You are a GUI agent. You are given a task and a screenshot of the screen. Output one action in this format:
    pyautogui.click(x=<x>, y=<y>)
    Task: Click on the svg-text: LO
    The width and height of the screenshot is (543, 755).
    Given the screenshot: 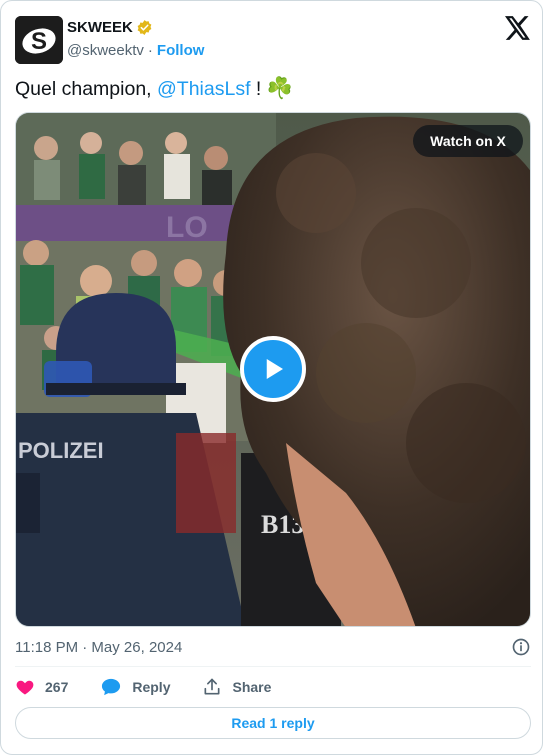 What is the action you would take?
    pyautogui.click(x=187, y=227)
    